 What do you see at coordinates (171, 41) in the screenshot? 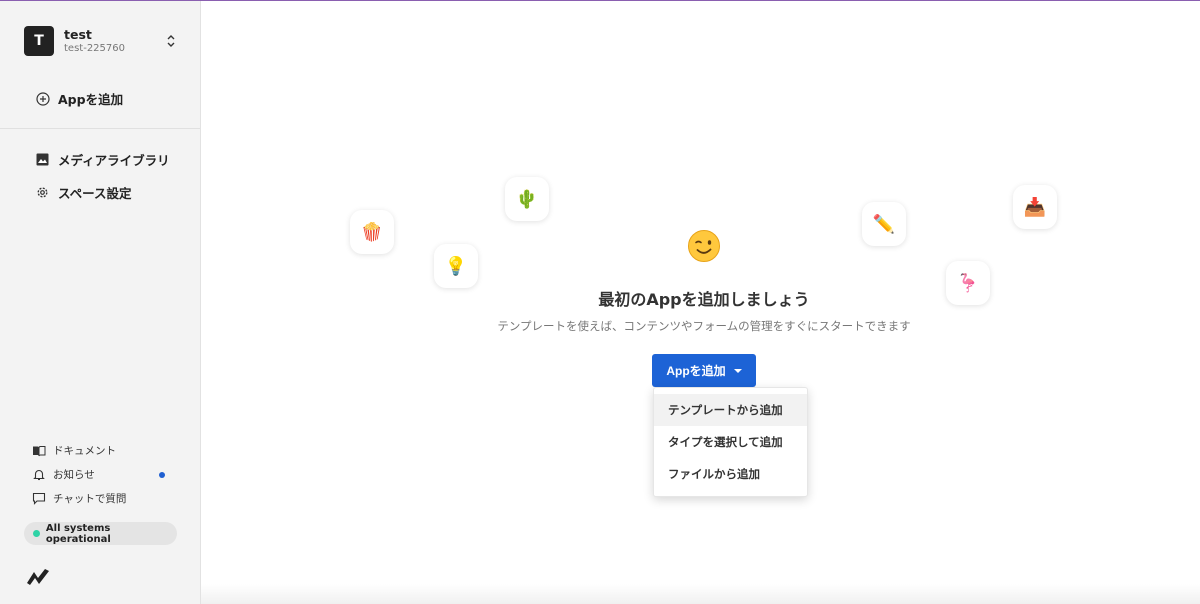
I see `chevron-up-down-icon` at bounding box center [171, 41].